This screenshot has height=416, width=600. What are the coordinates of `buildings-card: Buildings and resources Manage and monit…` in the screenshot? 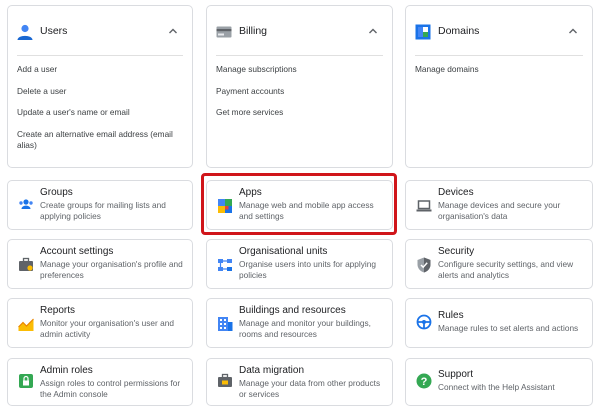 It's located at (299, 323).